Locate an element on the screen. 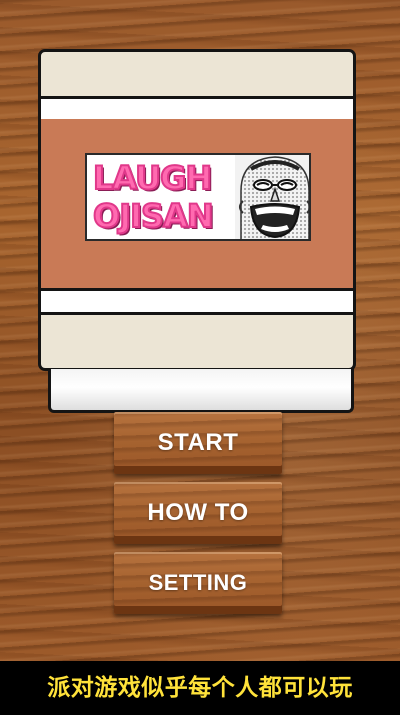  setting-button: SETTING is located at coordinates (198, 583).